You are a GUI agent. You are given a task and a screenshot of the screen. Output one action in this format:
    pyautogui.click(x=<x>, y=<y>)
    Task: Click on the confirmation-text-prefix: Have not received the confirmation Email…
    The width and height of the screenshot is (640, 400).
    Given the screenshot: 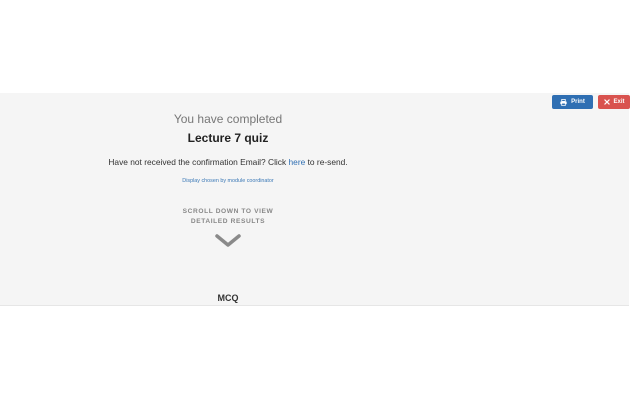 What is the action you would take?
    pyautogui.click(x=198, y=162)
    